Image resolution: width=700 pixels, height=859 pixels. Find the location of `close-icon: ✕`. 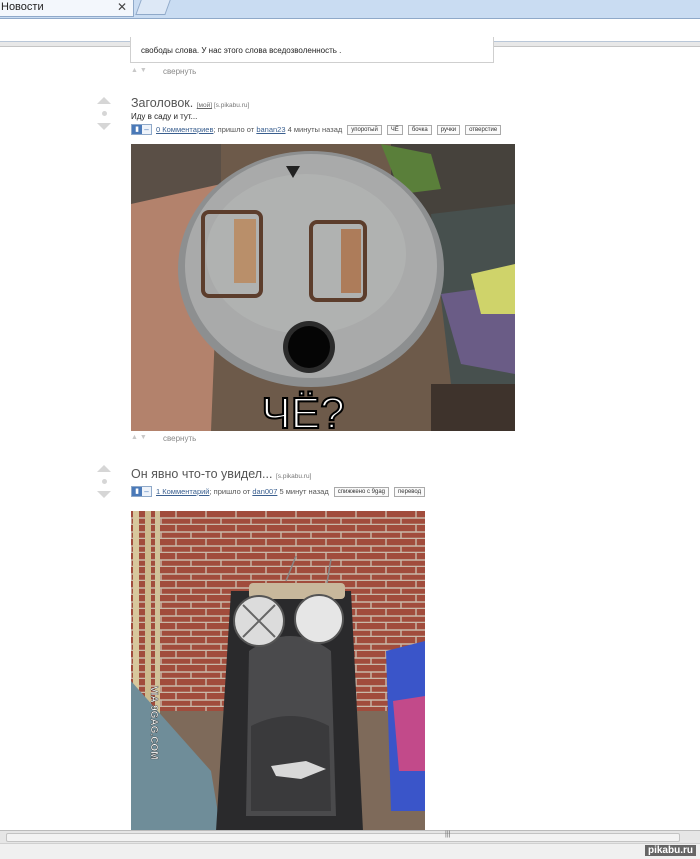

close-icon: ✕ is located at coordinates (122, 7).